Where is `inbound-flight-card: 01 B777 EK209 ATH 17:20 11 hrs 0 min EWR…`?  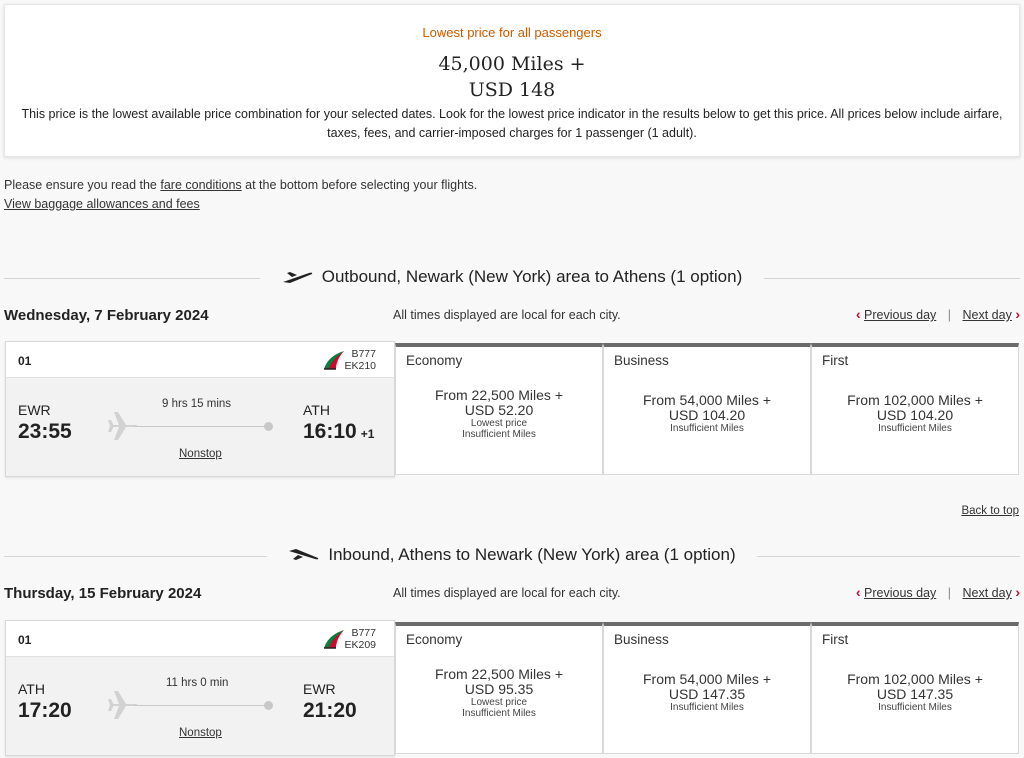 inbound-flight-card: 01 B777 EK209 ATH 17:20 11 hrs 0 min EWR… is located at coordinates (200, 688).